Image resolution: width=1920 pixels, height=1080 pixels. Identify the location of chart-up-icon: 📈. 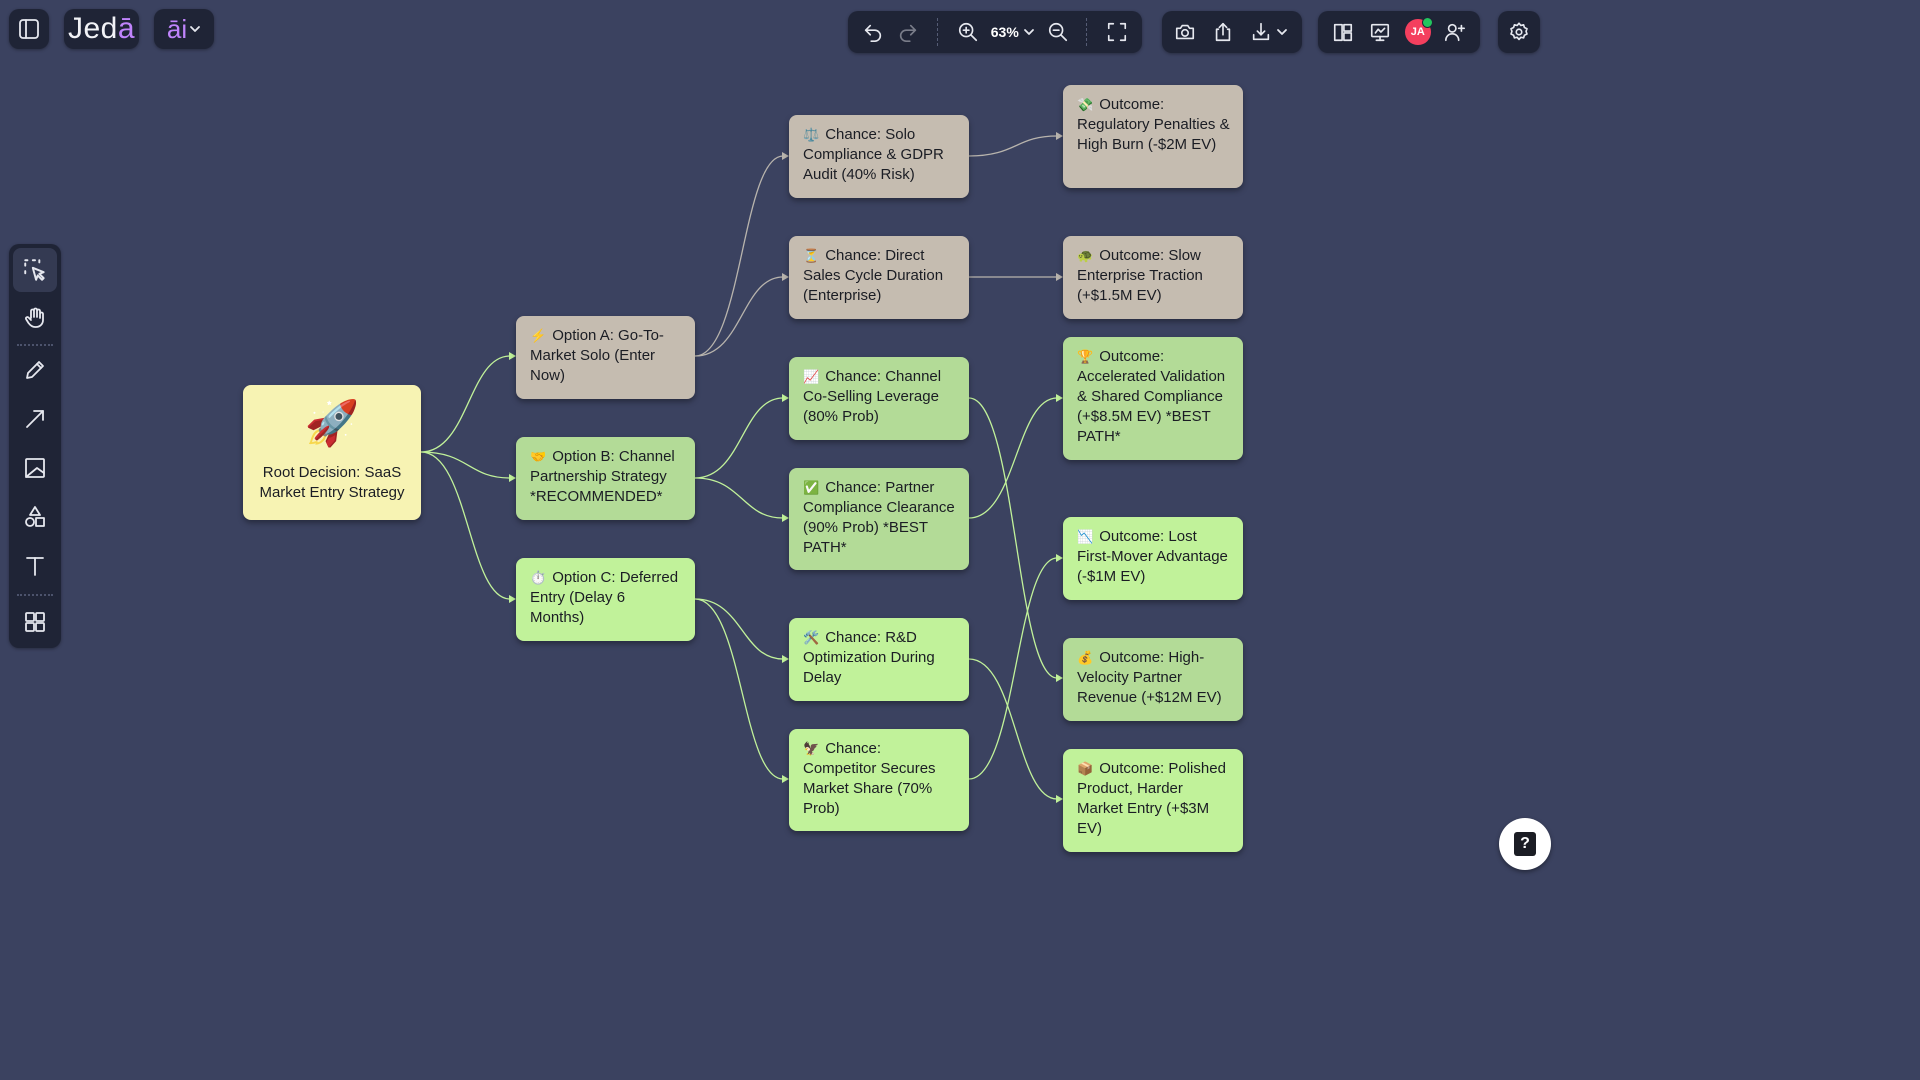
(811, 376).